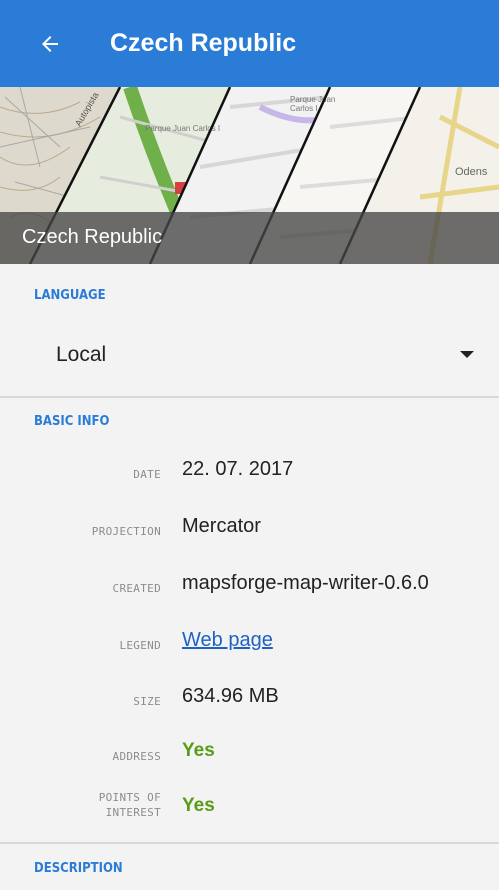 The image size is (499, 890). I want to click on language-dropdown: Local, so click(249, 355).